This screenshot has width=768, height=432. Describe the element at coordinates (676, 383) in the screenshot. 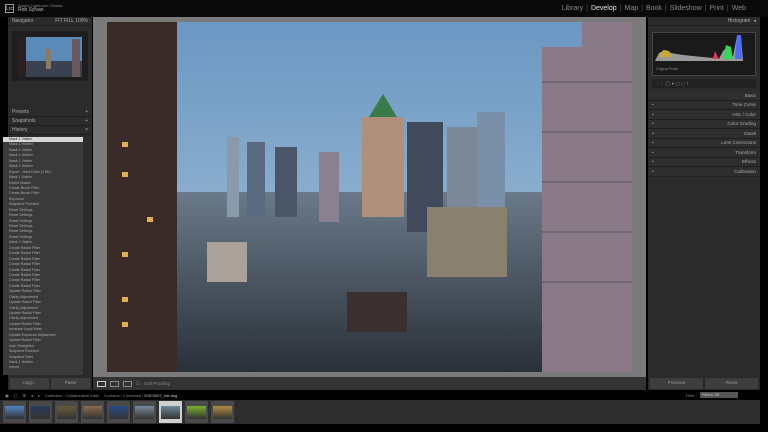

I see `previous-button: Previous` at that location.